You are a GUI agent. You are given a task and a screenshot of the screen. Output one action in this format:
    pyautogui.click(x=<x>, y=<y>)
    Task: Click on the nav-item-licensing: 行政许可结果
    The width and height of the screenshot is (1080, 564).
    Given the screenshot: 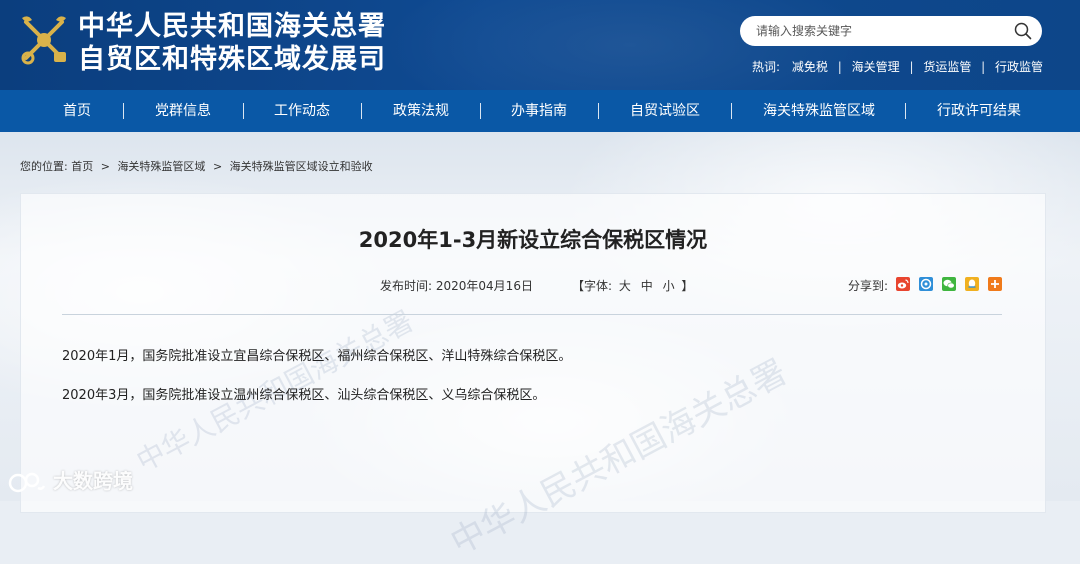 What is the action you would take?
    pyautogui.click(x=979, y=111)
    